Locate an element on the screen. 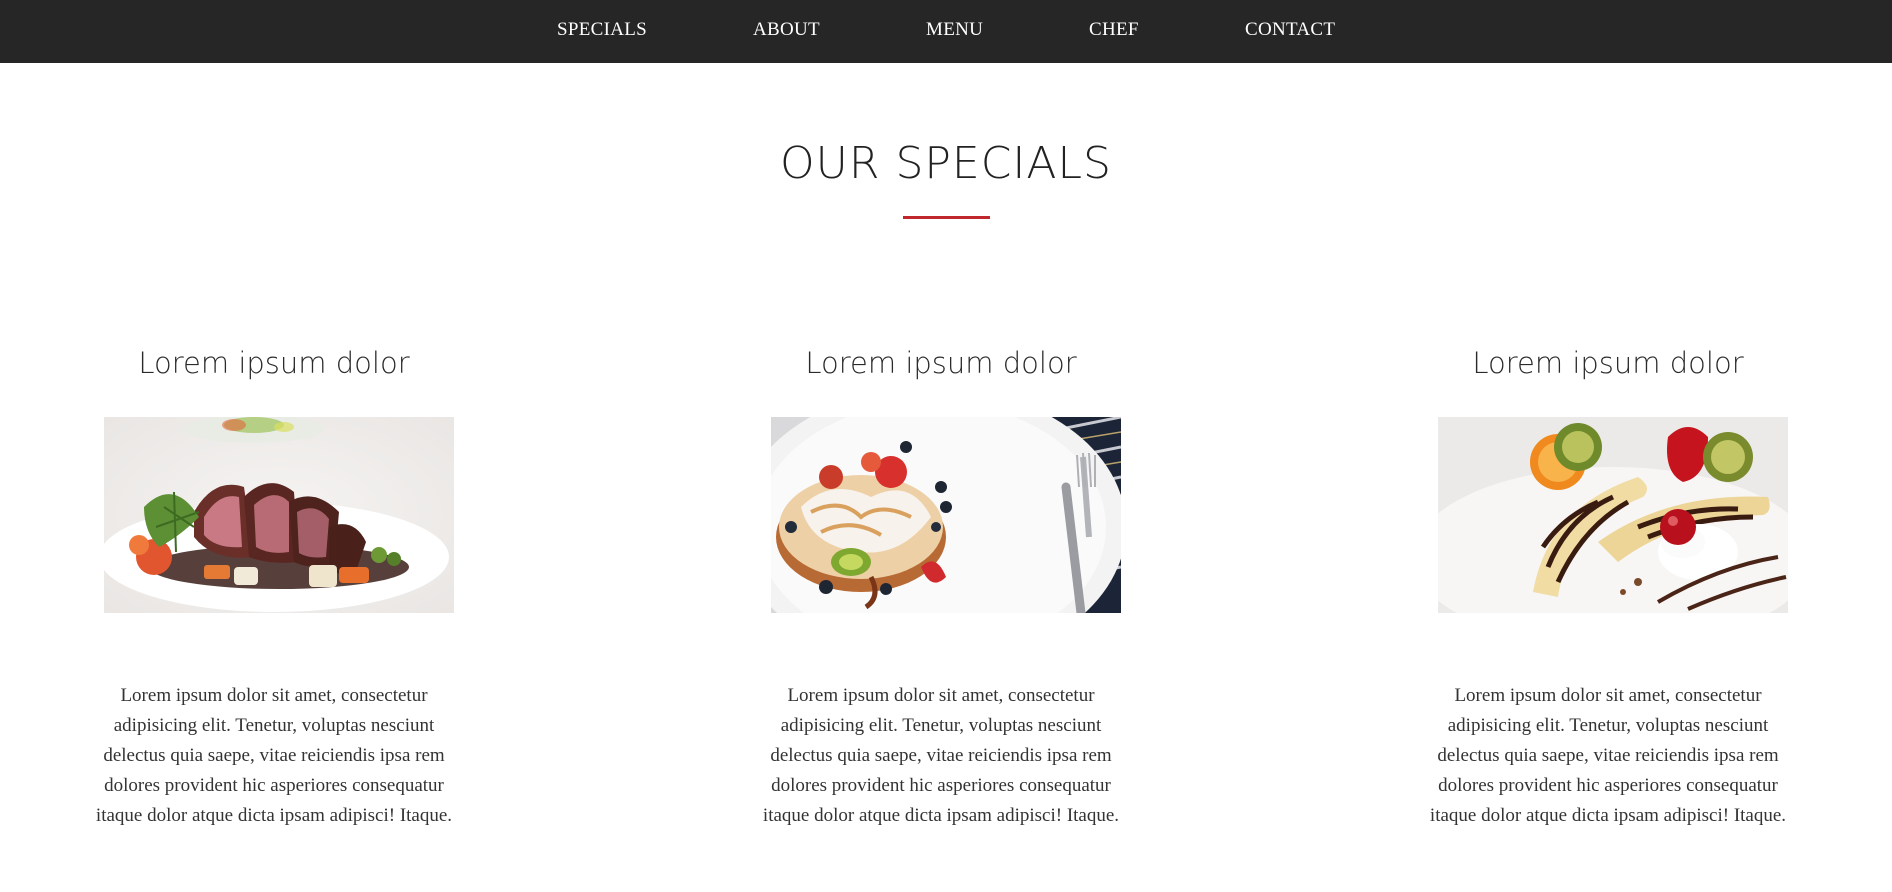 The height and width of the screenshot is (892, 1892). nav-link-about: ABOUT is located at coordinates (786, 30).